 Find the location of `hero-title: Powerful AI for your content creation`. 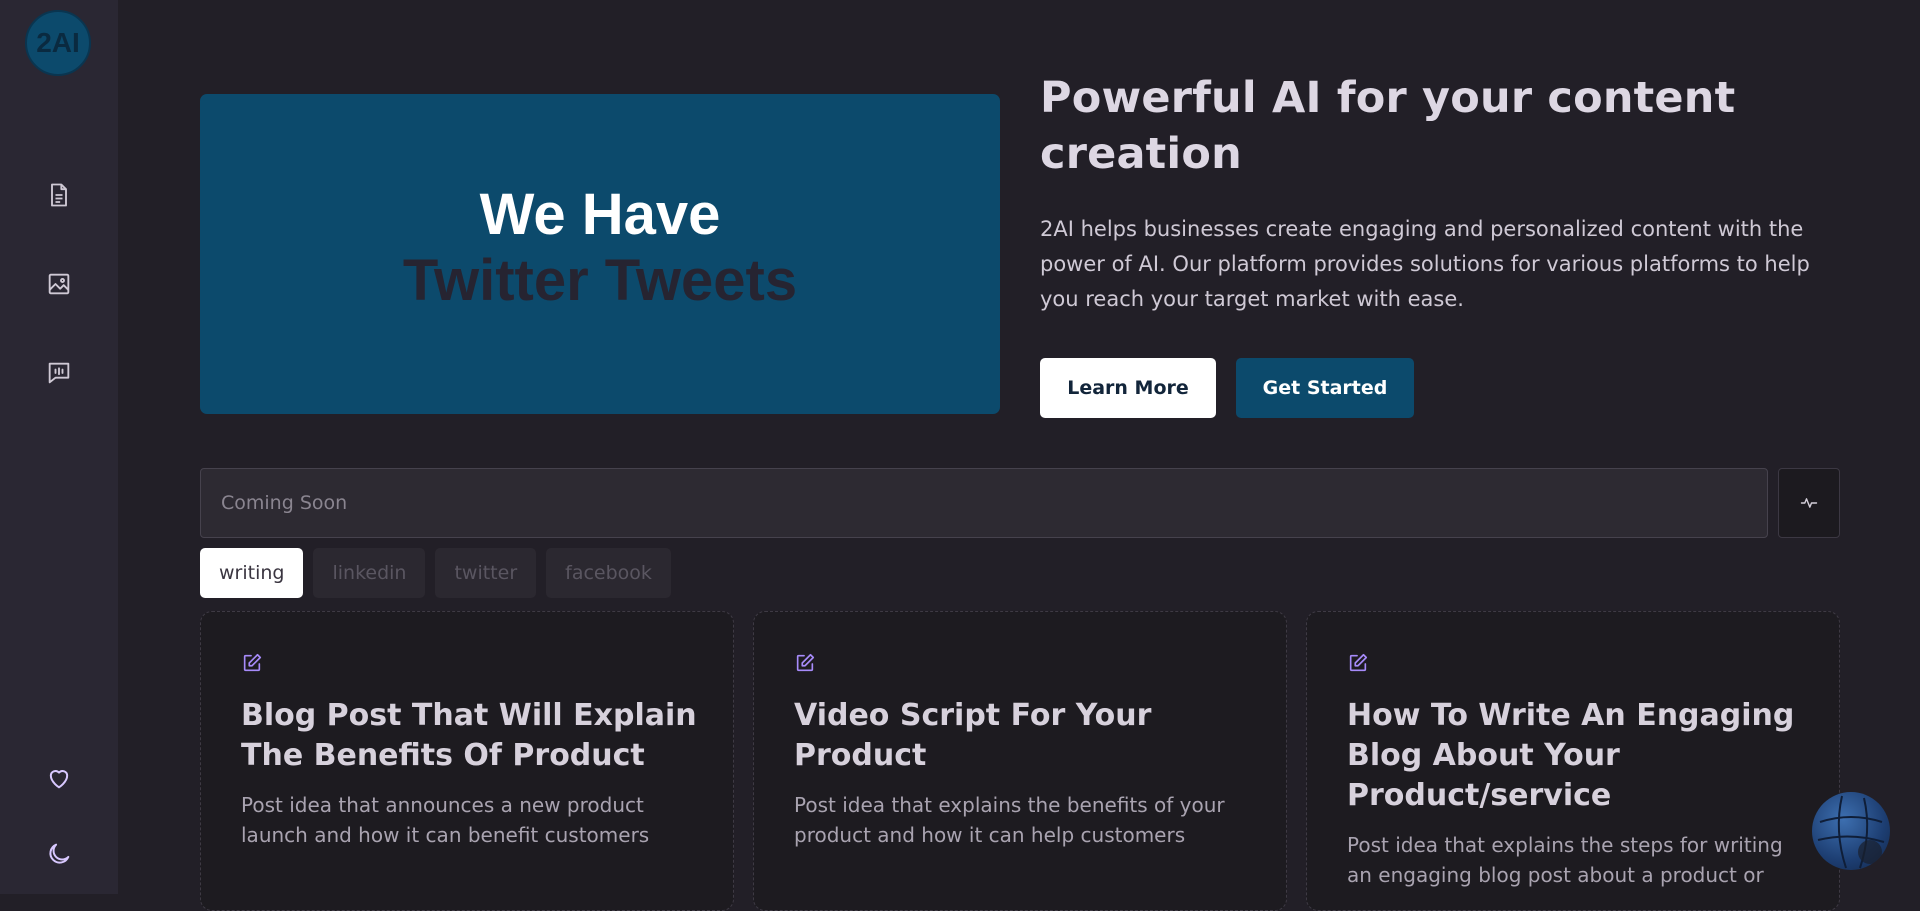

hero-title: Powerful AI for your content creation is located at coordinates (1388, 126).